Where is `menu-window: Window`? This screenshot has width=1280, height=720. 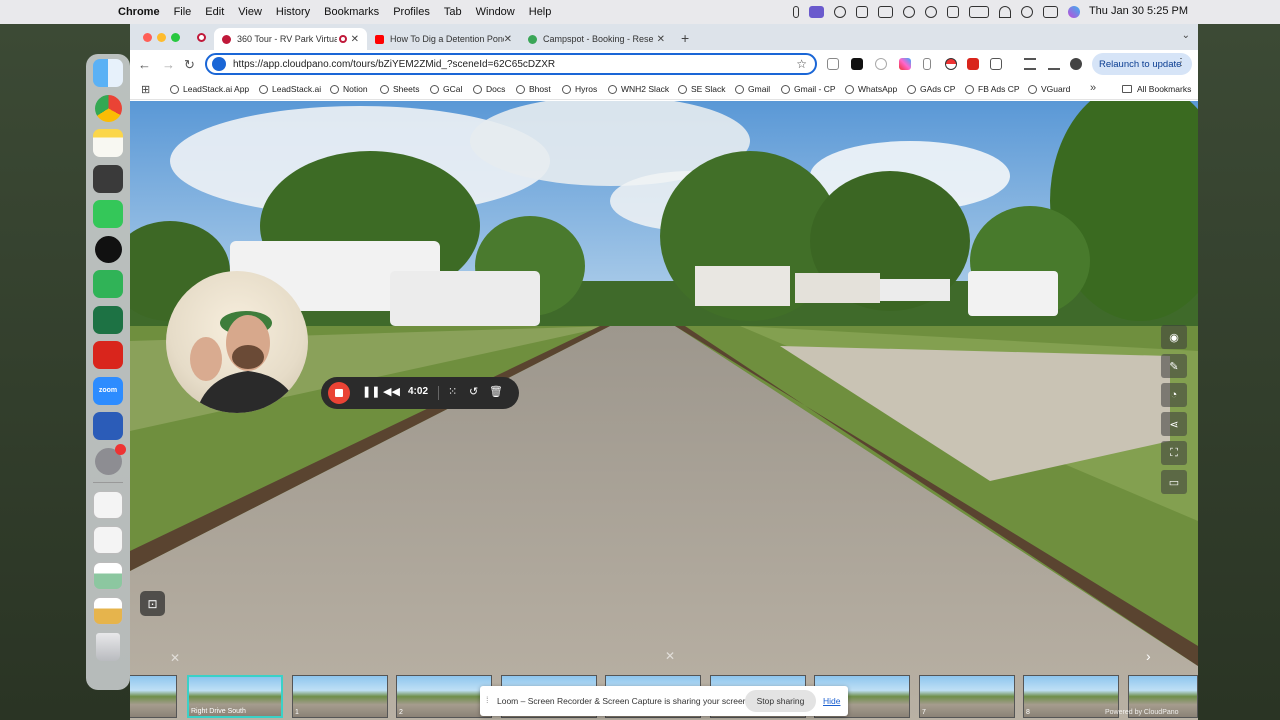 menu-window: Window is located at coordinates (495, 12).